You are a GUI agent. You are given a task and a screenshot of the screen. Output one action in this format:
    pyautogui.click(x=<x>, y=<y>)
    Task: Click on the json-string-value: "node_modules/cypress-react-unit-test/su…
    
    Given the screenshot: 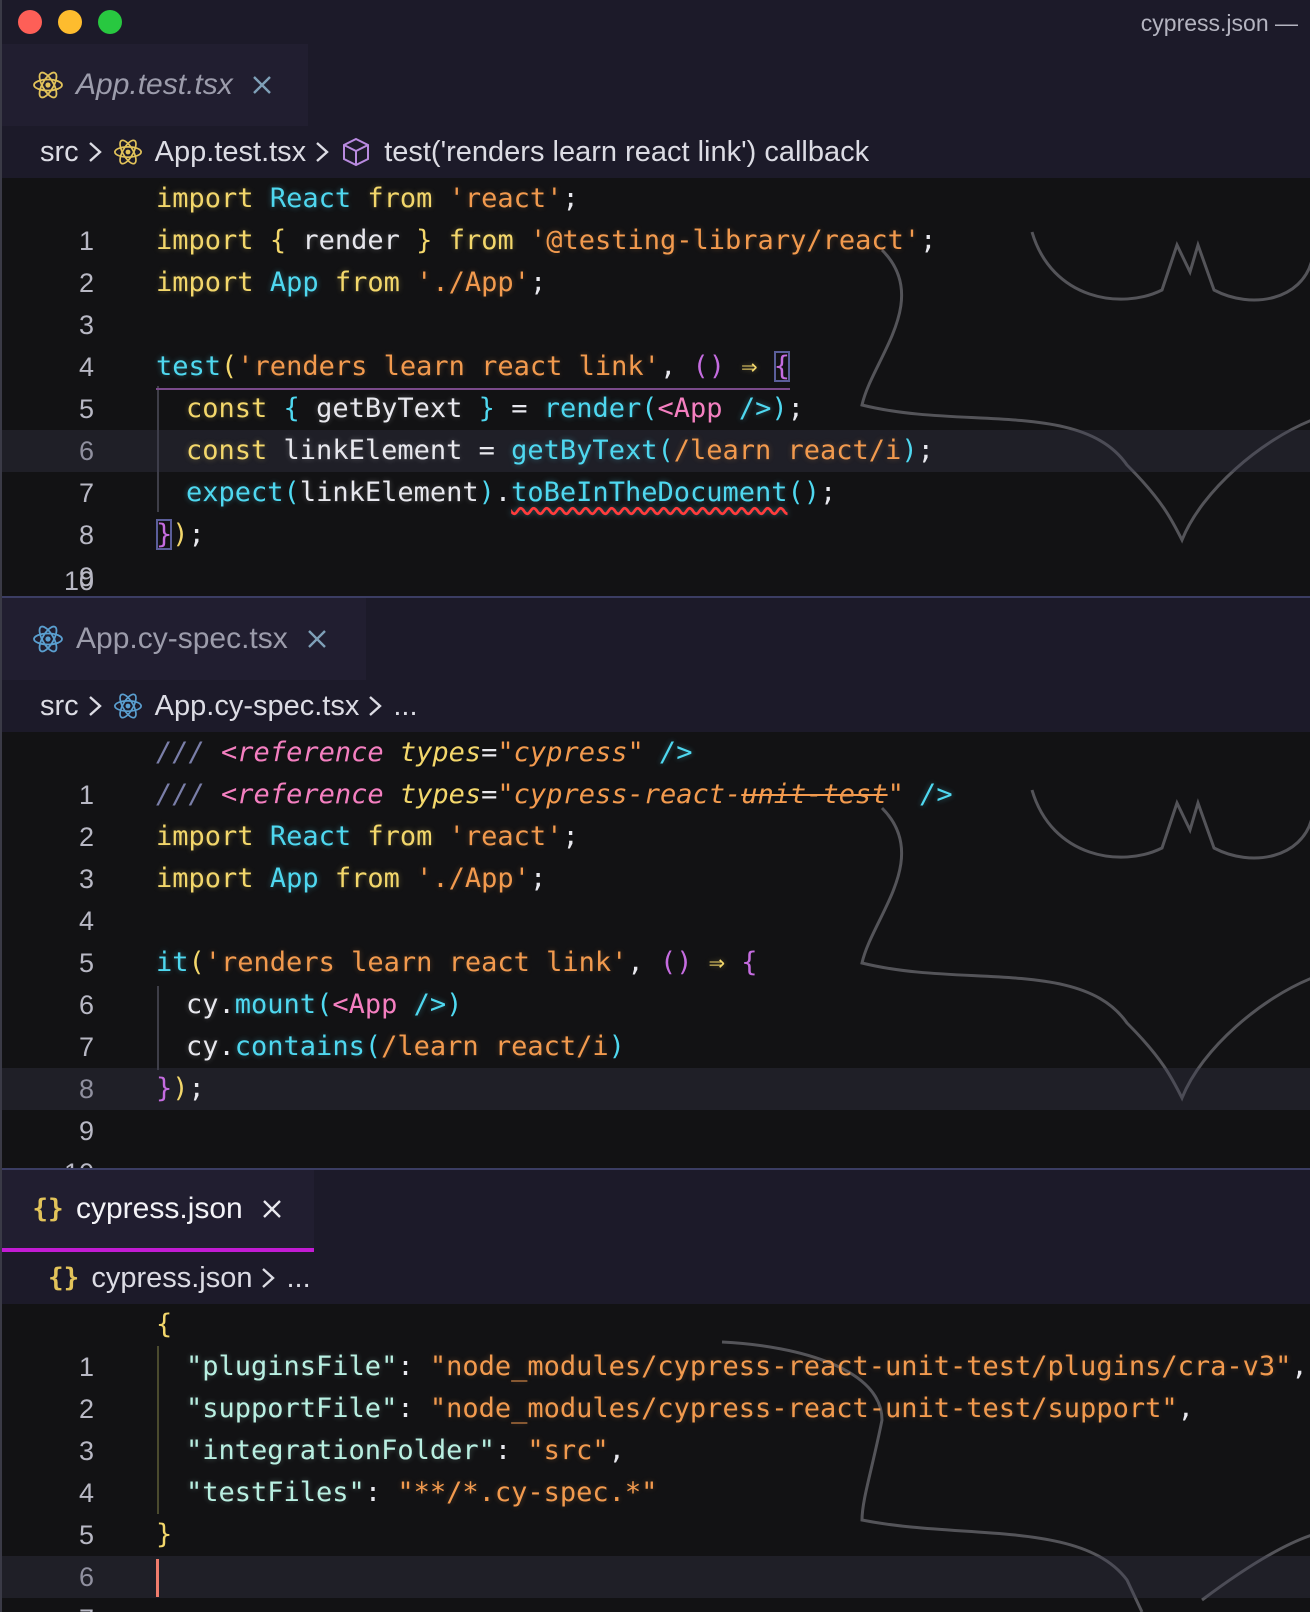 What is the action you would take?
    pyautogui.click(x=803, y=1408)
    